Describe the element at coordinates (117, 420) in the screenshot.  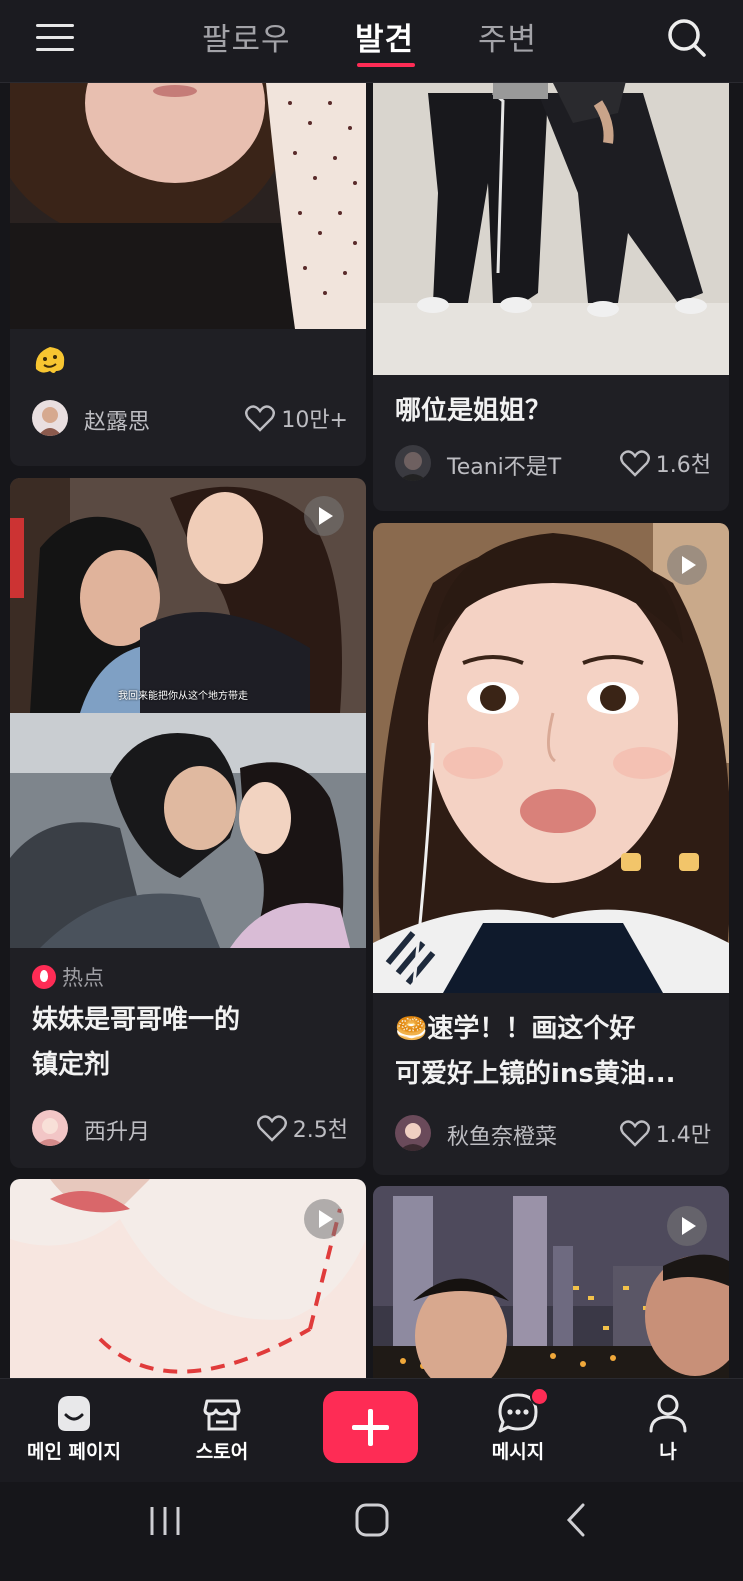
I see `author-name: 赵露思` at that location.